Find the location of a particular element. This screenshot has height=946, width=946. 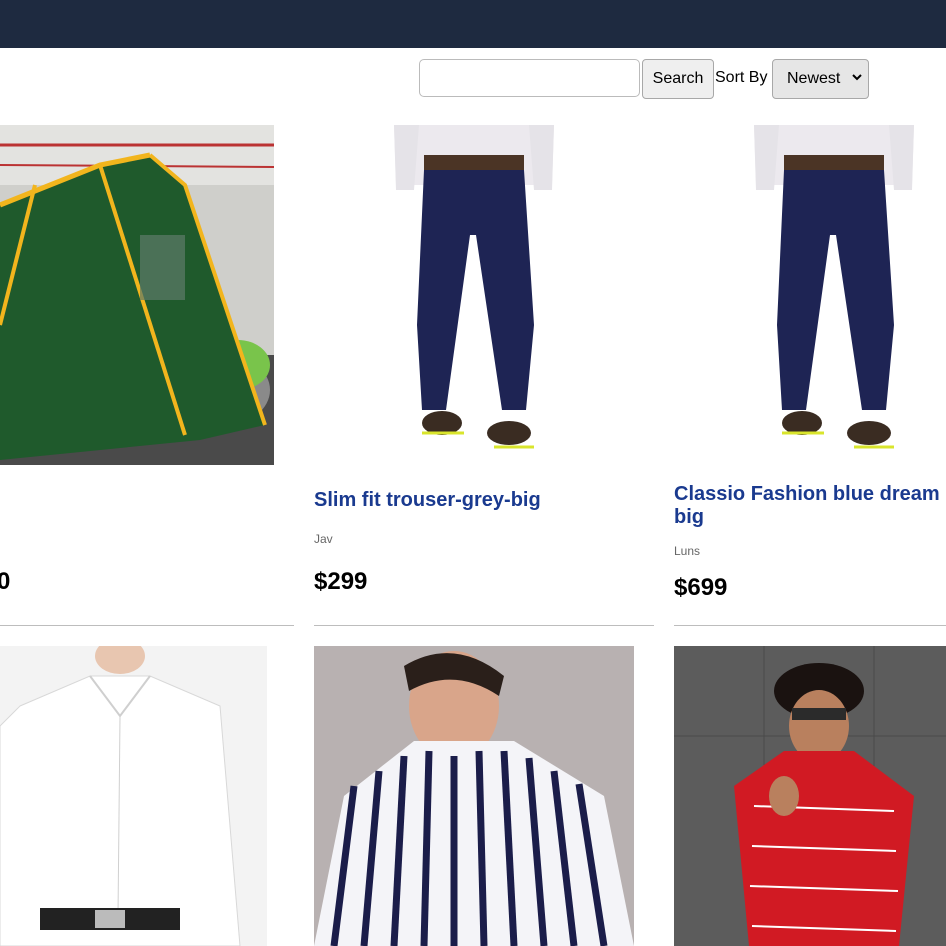

chevron-down-icon is located at coordinates (857, 77).